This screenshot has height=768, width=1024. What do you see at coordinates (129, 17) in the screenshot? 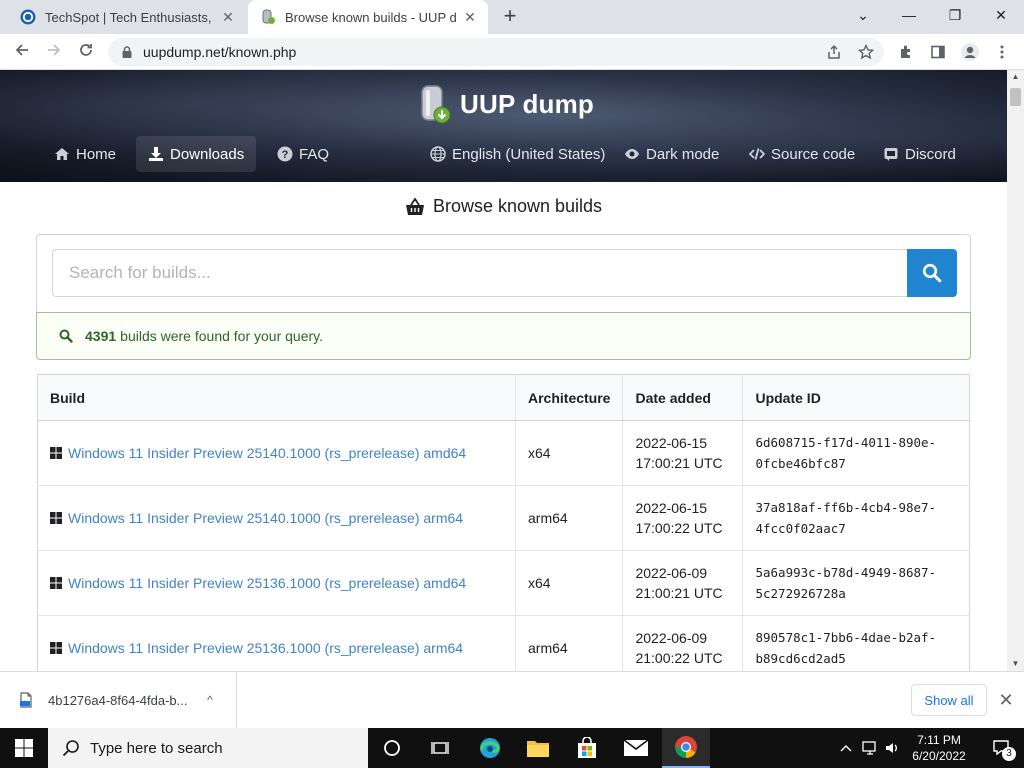
I see `tab-title: TechSpot | Tech Enthusiasts, Pow` at bounding box center [129, 17].